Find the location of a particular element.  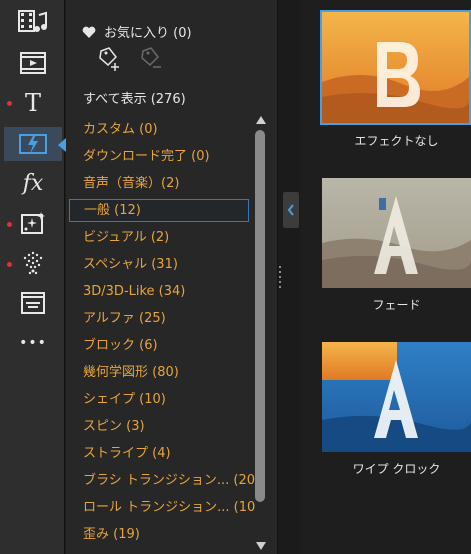

category-item: ビジュアル (2) is located at coordinates (161, 237).